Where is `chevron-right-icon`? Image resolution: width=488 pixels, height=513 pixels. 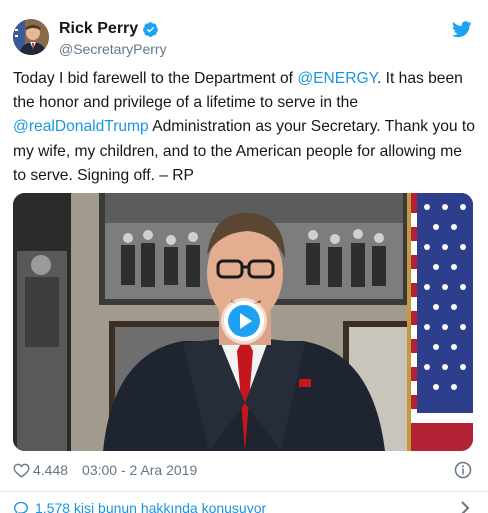
chevron-right-icon is located at coordinates (465, 507).